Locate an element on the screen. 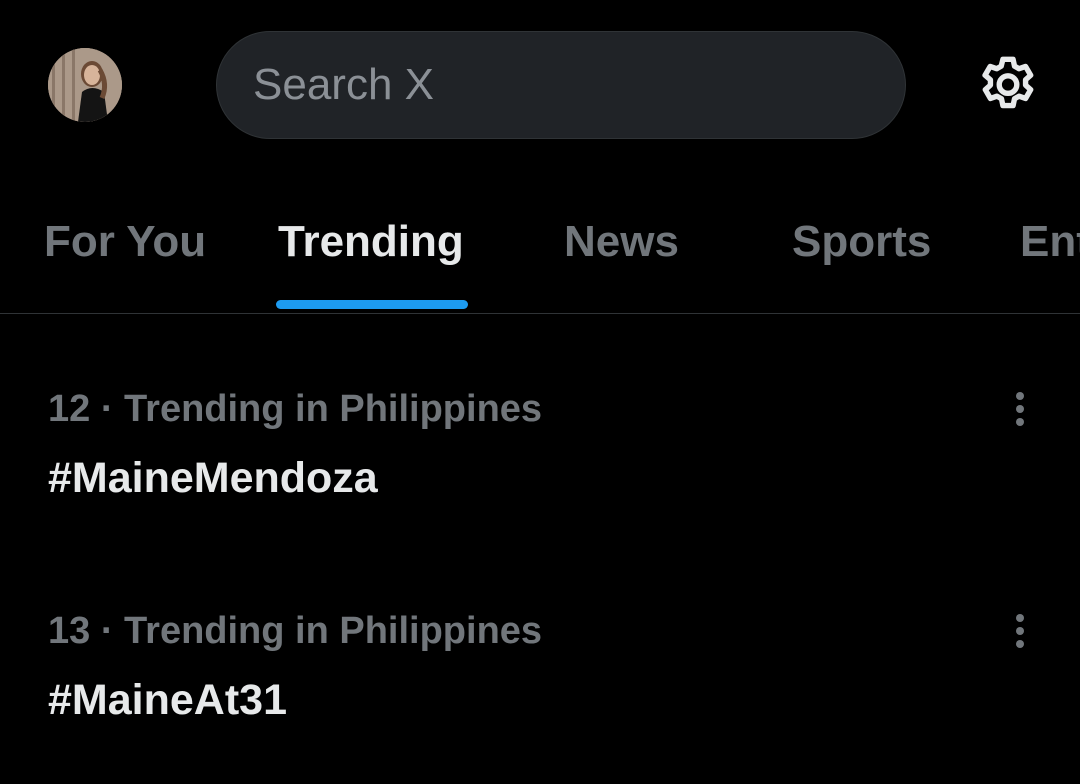 The height and width of the screenshot is (784, 1080). trend-context: 13 · Trending in Philippines is located at coordinates (295, 631).